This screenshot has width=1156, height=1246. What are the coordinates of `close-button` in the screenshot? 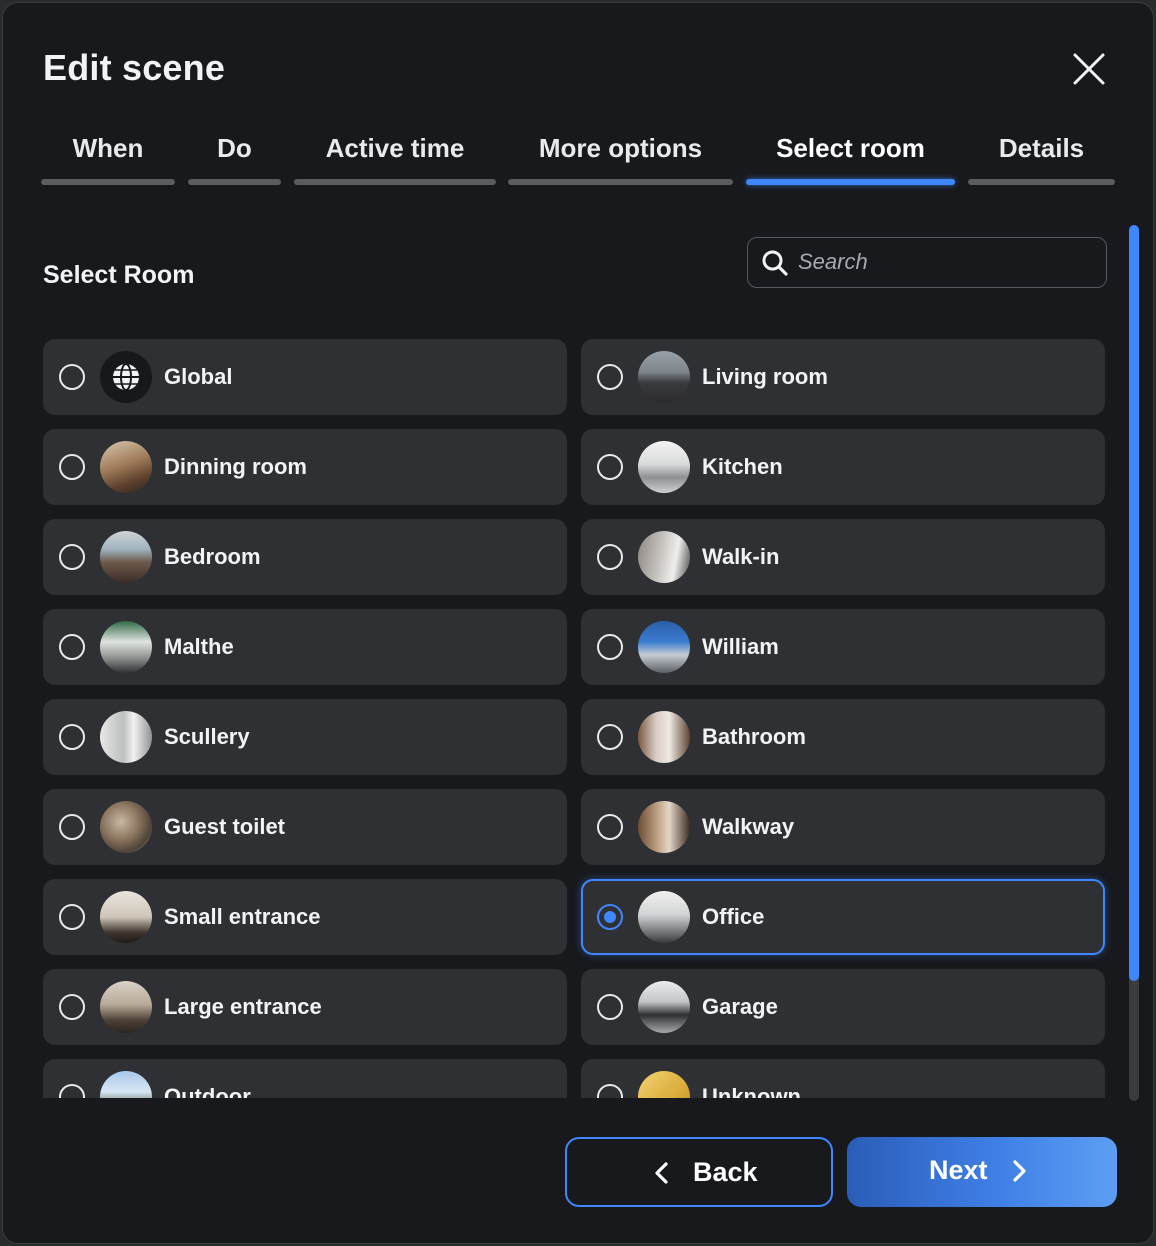 It's located at (1089, 69).